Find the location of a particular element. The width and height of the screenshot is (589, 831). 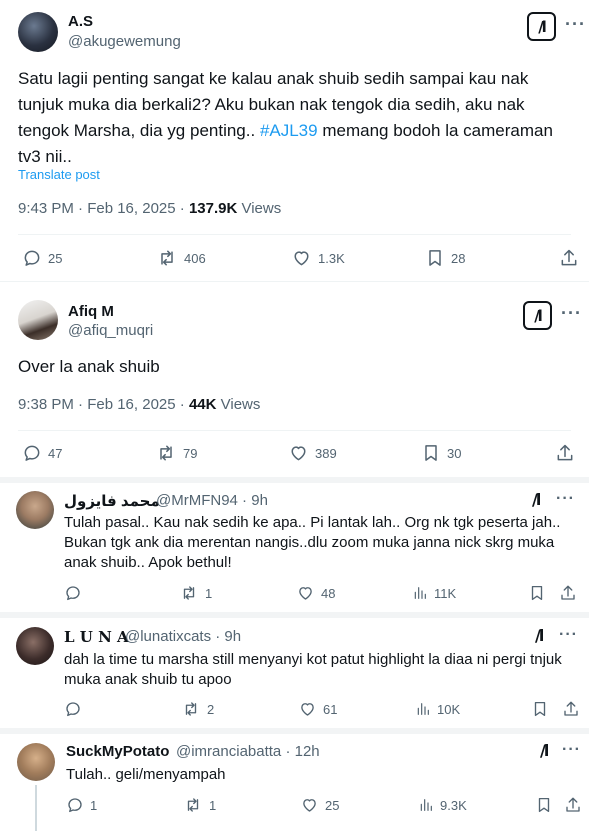

hashtag-link: #AJL39 is located at coordinates (289, 130).